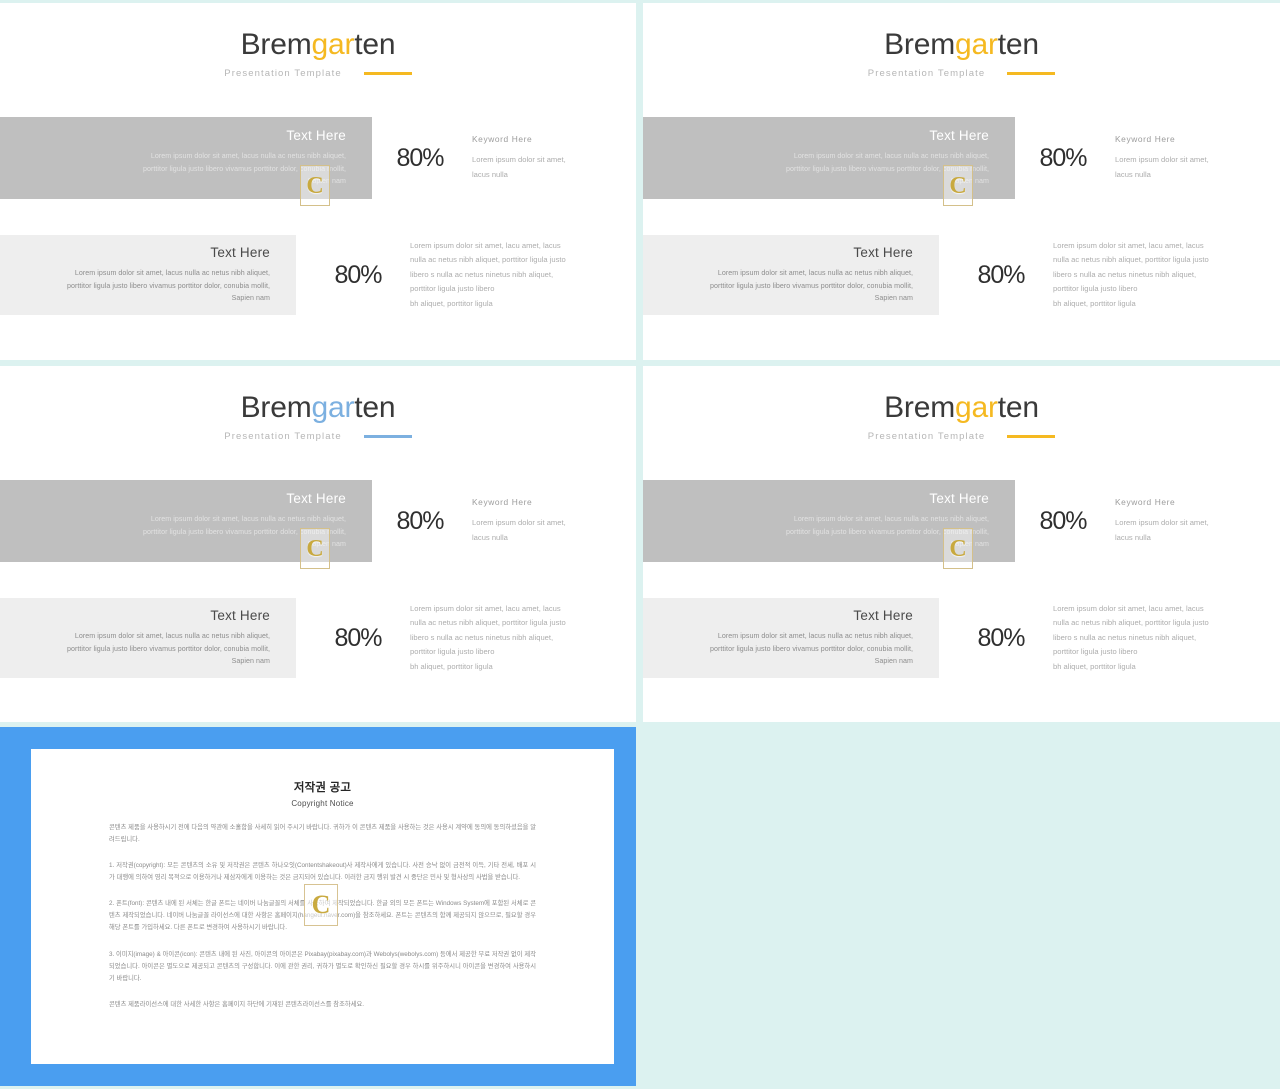 The width and height of the screenshot is (1280, 1089). I want to click on side-body-line-2: lacus nulla, so click(1133, 174).